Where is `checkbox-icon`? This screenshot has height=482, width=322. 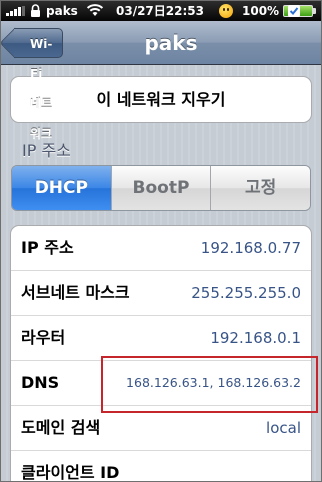 checkbox-icon is located at coordinates (294, 11).